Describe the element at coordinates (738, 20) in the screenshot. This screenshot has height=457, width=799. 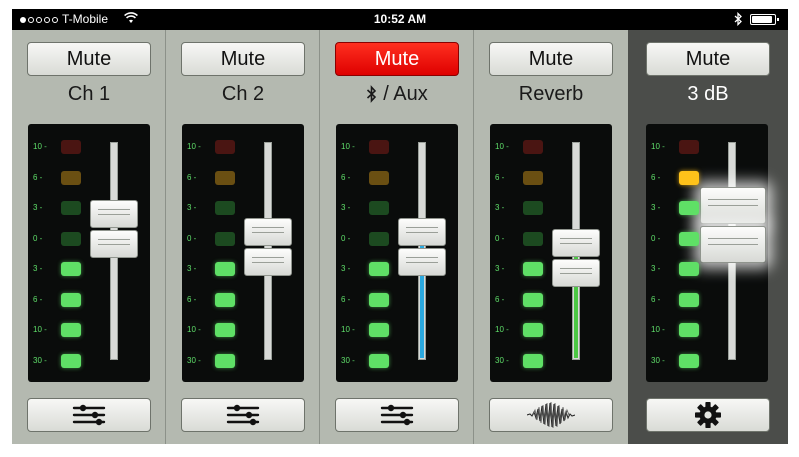
I see `bluetooth-icon` at that location.